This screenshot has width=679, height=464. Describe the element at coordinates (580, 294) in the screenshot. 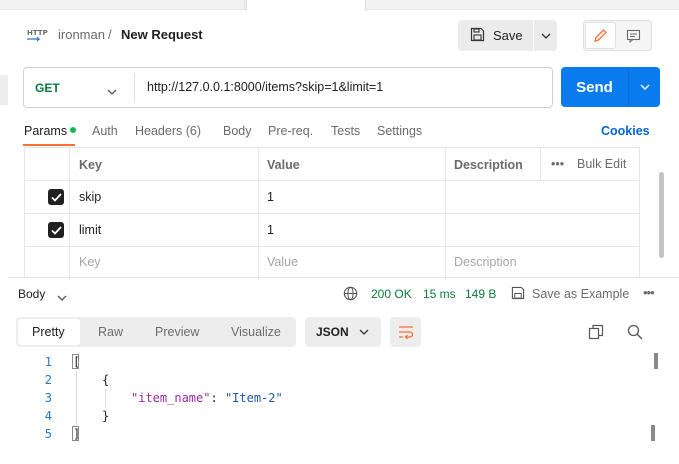

I see `save-as-example-button: Save as Example` at that location.